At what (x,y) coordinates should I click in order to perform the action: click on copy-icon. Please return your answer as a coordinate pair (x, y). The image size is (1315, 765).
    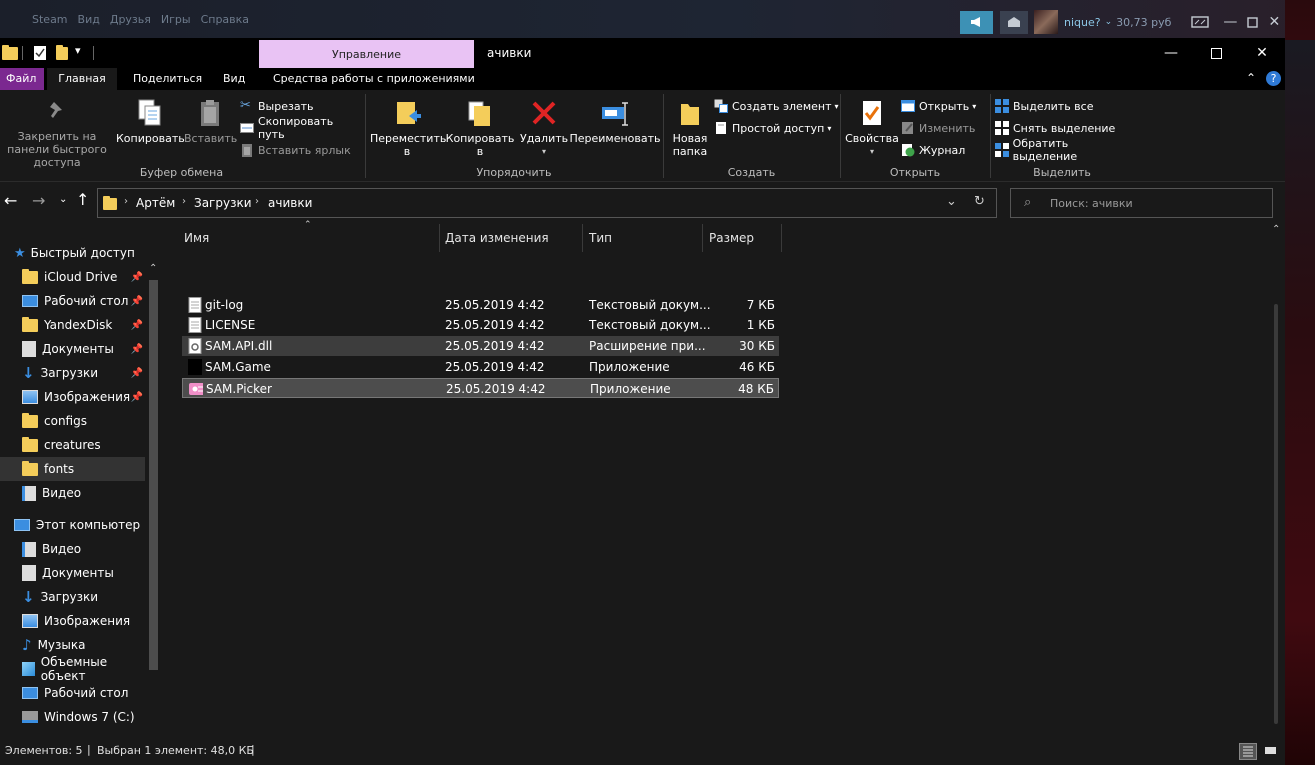
    Looking at the image, I should click on (149, 112).